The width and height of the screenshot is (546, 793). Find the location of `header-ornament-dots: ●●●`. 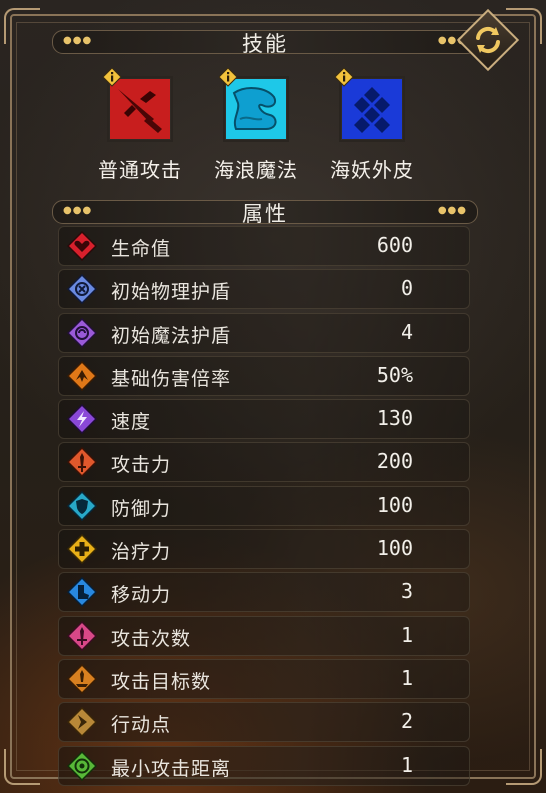

header-ornament-dots: ●●● is located at coordinates (452, 210).